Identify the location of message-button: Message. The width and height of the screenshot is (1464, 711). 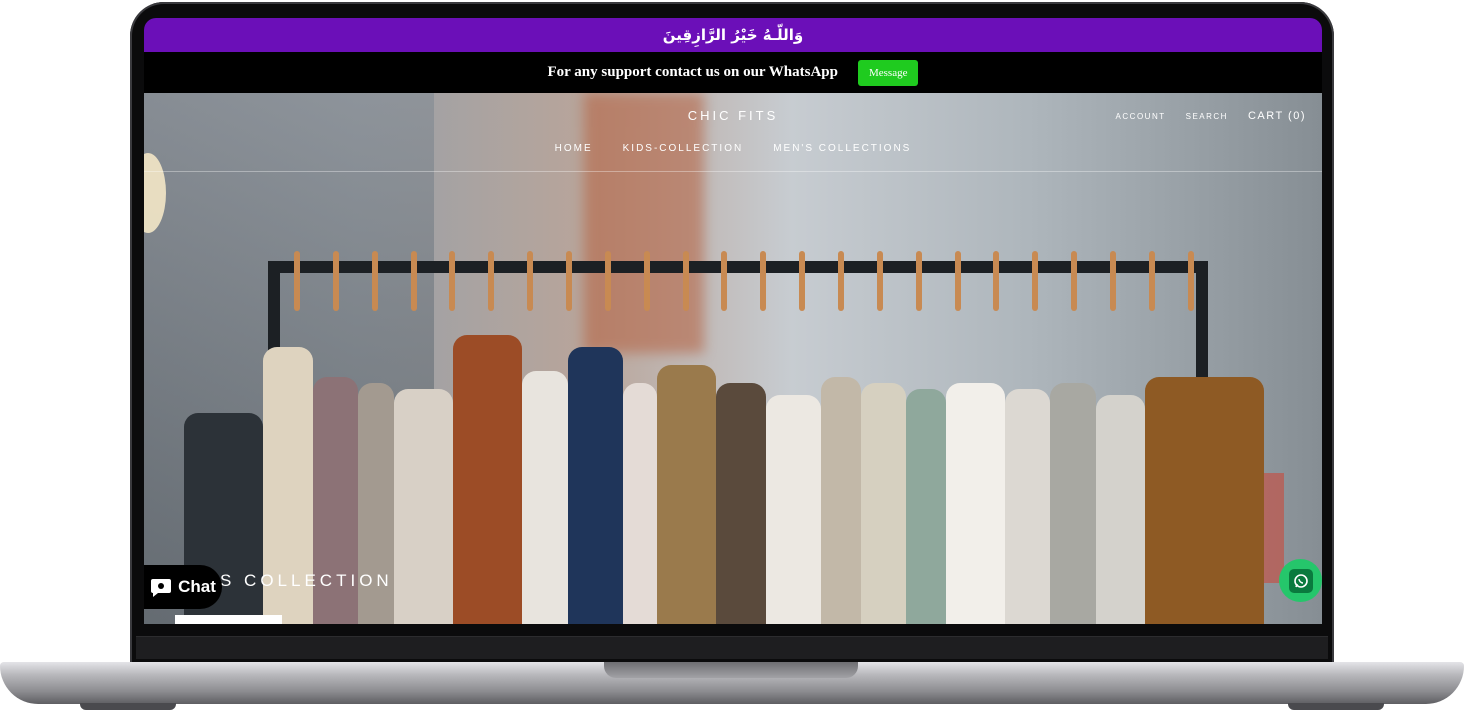
(888, 72).